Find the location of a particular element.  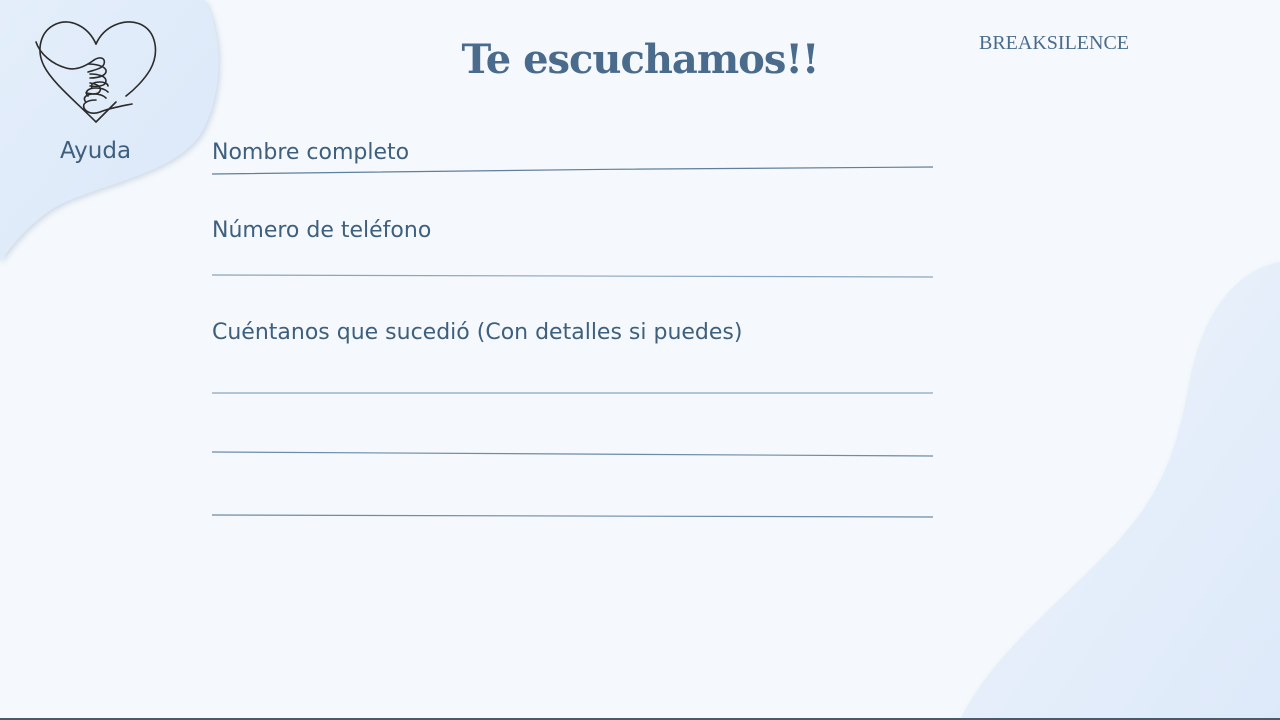

phone-label: Número de teléfono is located at coordinates (322, 230).